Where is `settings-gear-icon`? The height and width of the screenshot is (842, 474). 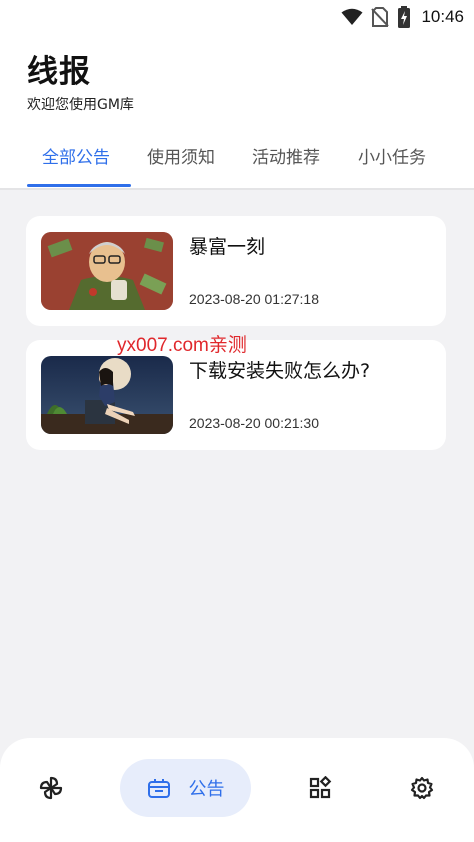
settings-gear-icon is located at coordinates (422, 788).